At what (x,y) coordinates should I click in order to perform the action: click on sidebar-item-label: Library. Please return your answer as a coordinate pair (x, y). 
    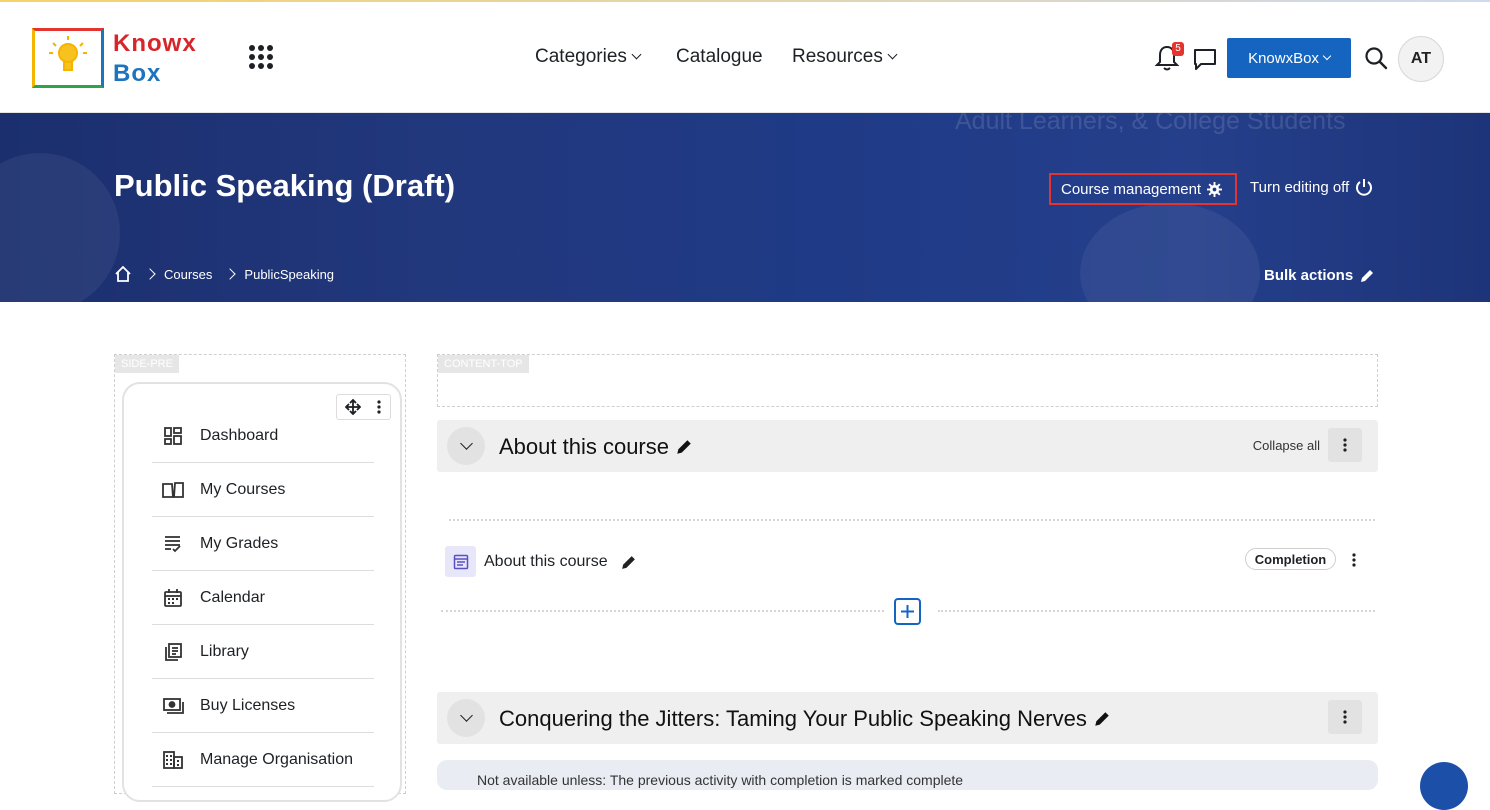
    Looking at the image, I should click on (224, 651).